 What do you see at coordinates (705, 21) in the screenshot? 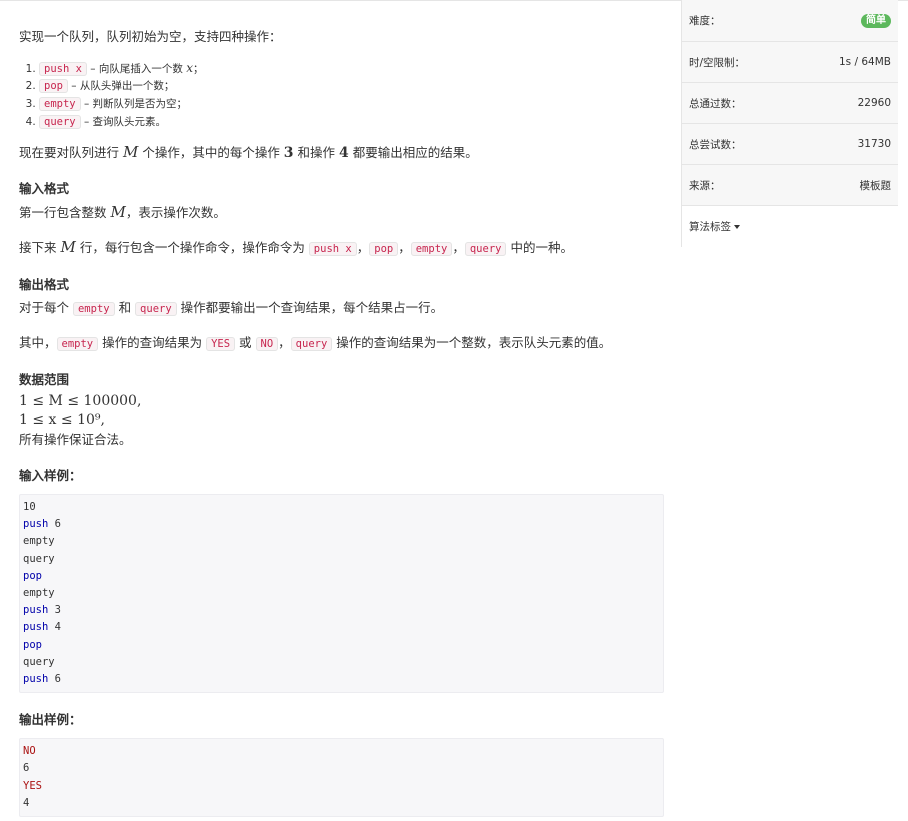
I see `difficulty-label: 难度：` at bounding box center [705, 21].